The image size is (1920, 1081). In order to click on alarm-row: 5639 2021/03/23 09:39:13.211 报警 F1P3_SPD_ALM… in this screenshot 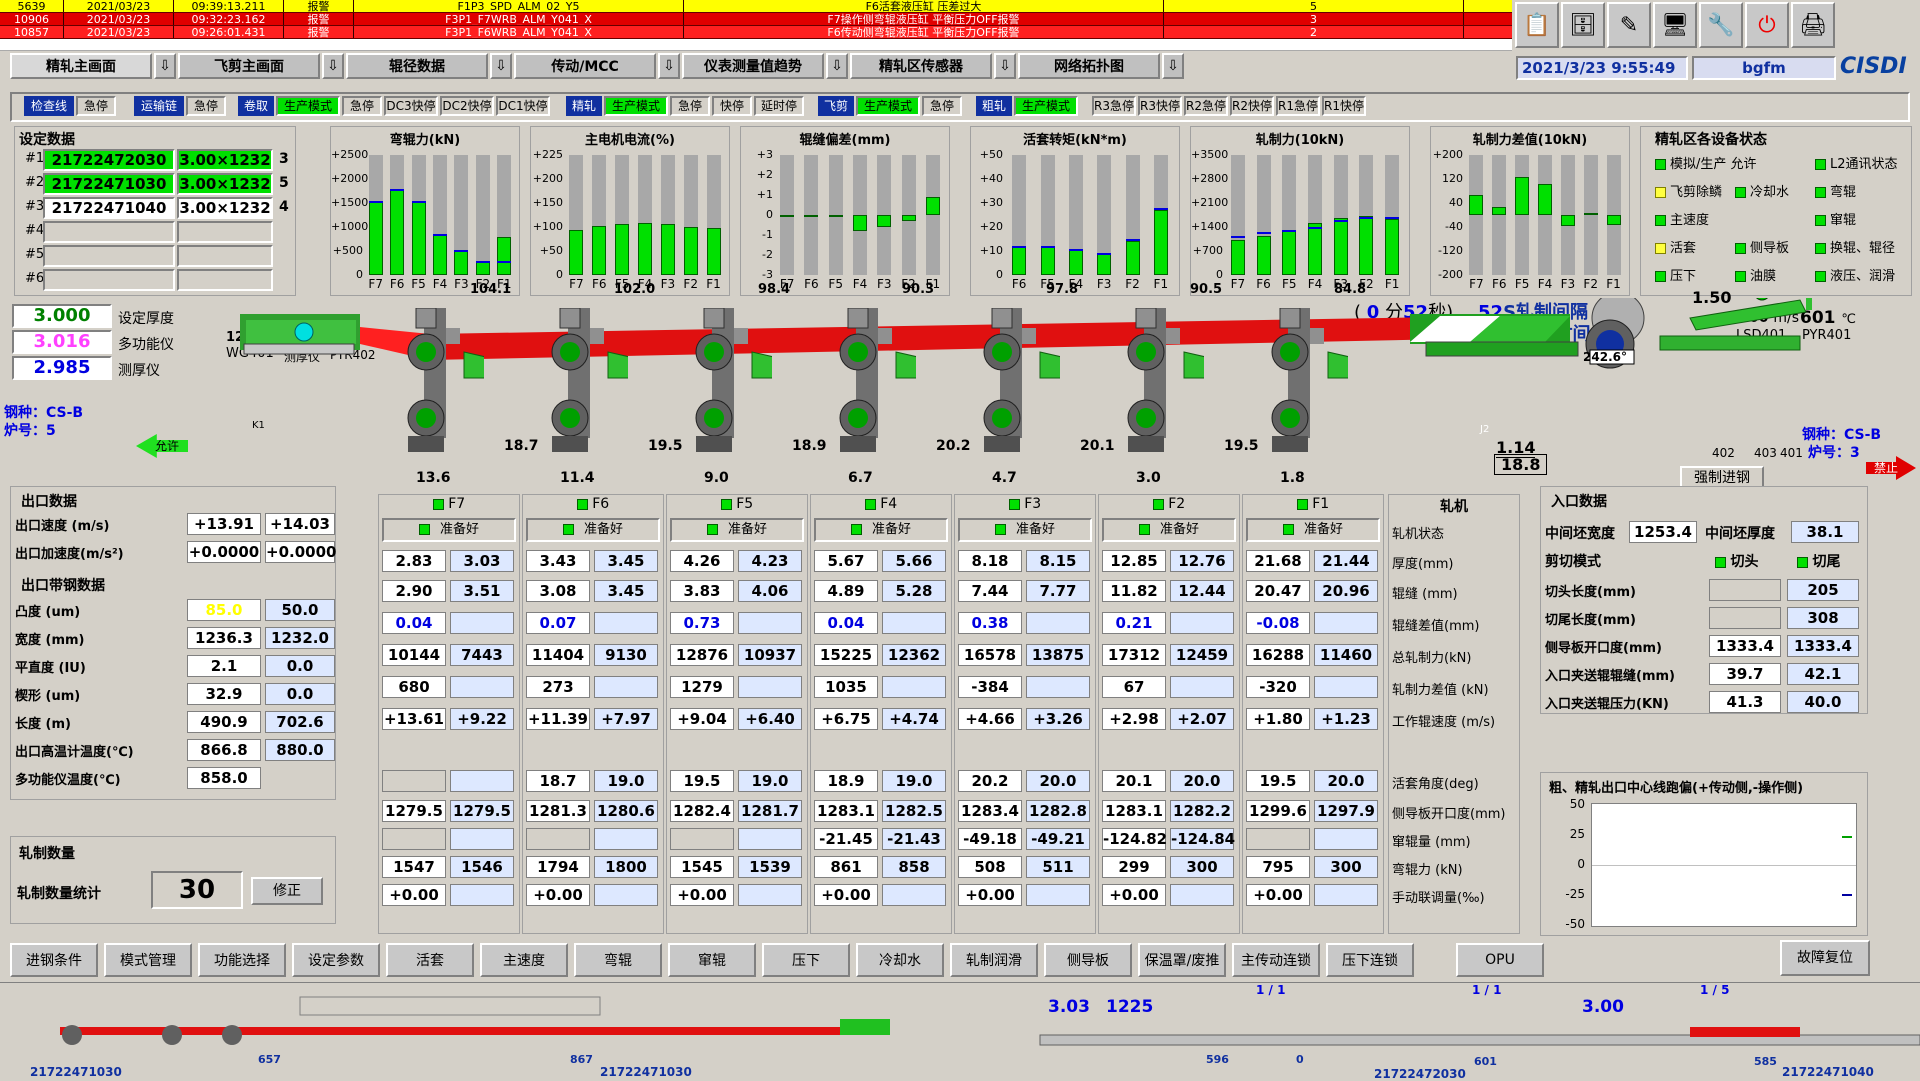, I will do `click(756, 6)`.